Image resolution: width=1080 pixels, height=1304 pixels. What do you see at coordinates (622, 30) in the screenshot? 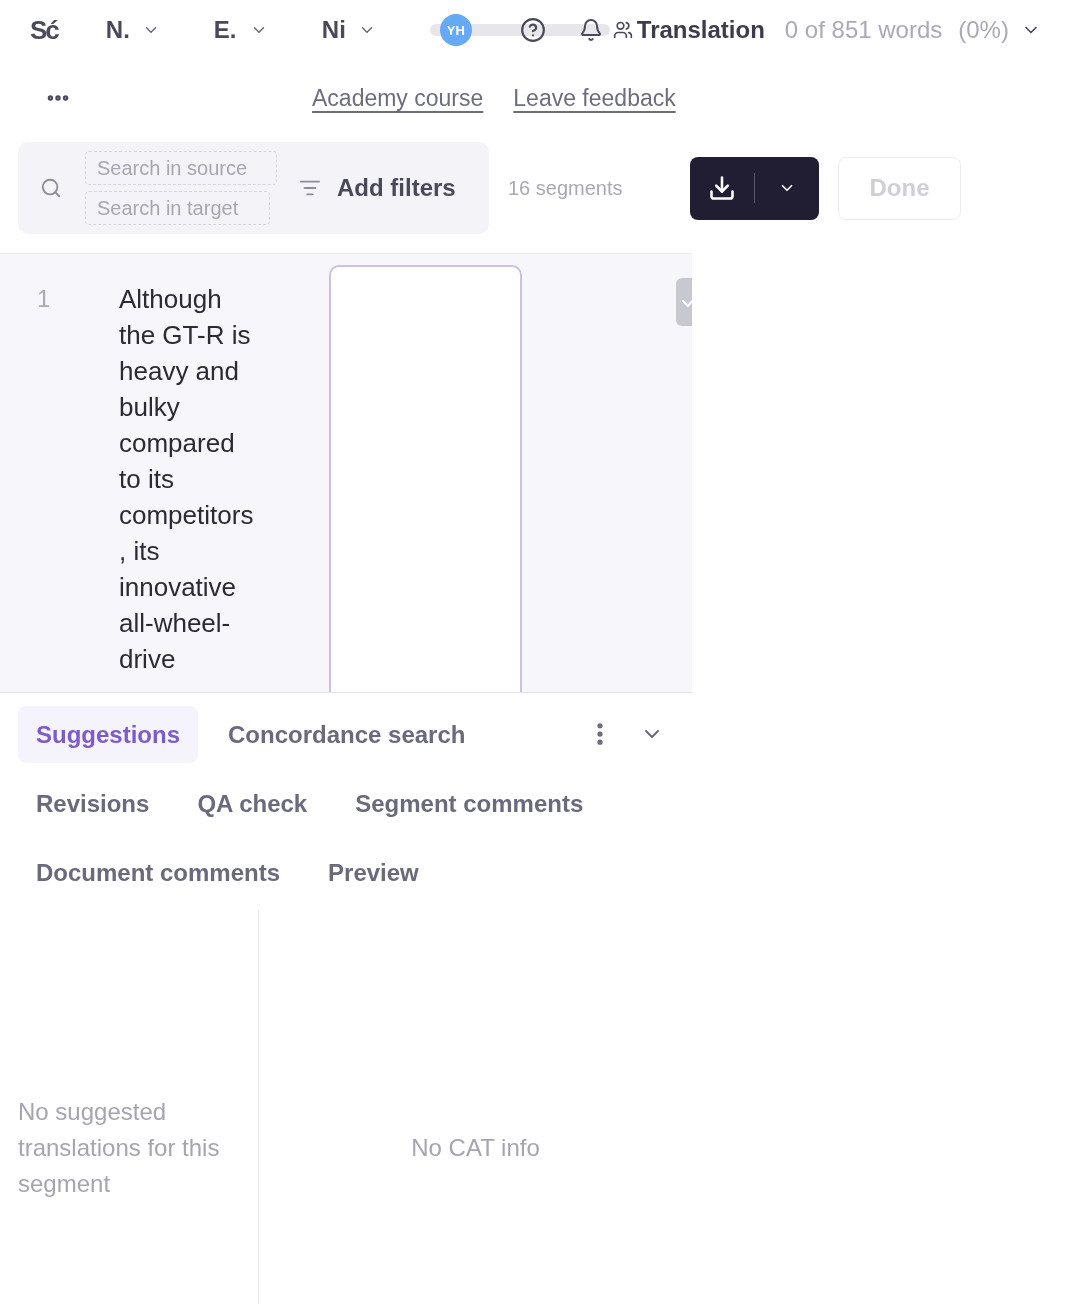
I see `people-icon` at bounding box center [622, 30].